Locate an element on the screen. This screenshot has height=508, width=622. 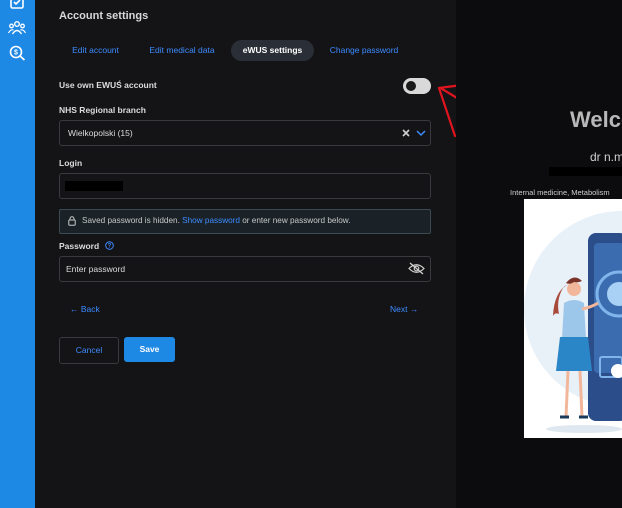
tab-edit-medical-data: Edit medical data is located at coordinates (182, 50).